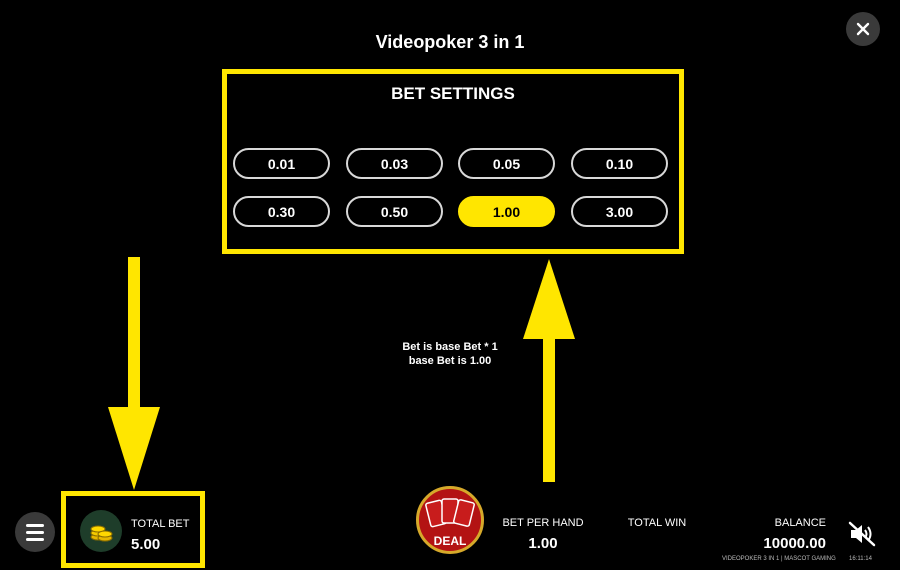  Describe the element at coordinates (101, 531) in the screenshot. I see `coins-icon` at that location.